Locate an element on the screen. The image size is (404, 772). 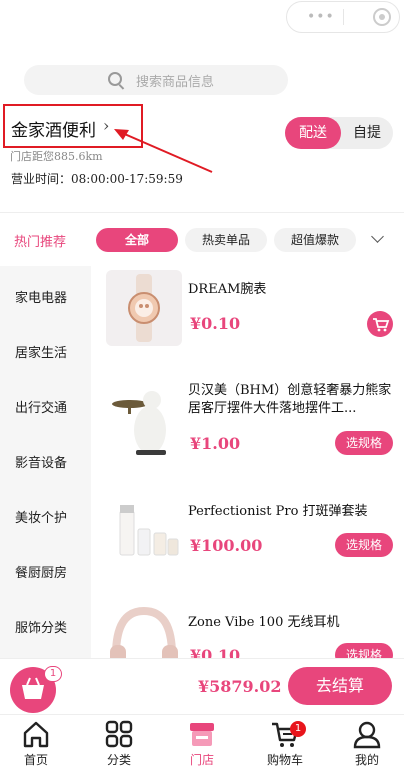
tab-label: 门店 is located at coordinates (201, 760).